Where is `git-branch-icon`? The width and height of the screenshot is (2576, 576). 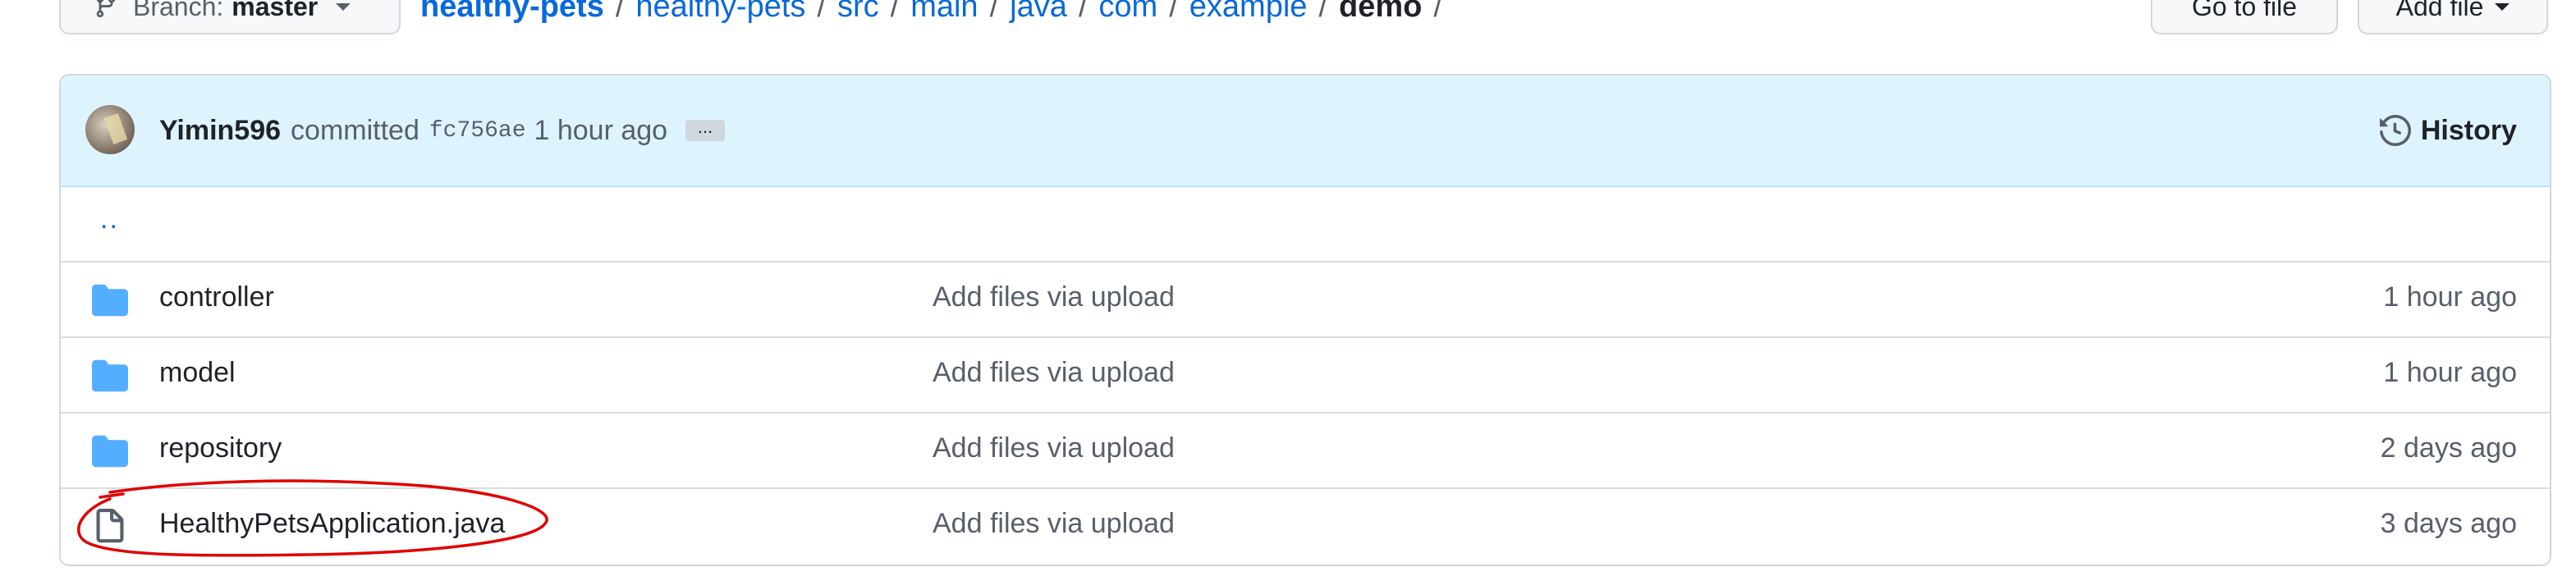 git-branch-icon is located at coordinates (106, 9).